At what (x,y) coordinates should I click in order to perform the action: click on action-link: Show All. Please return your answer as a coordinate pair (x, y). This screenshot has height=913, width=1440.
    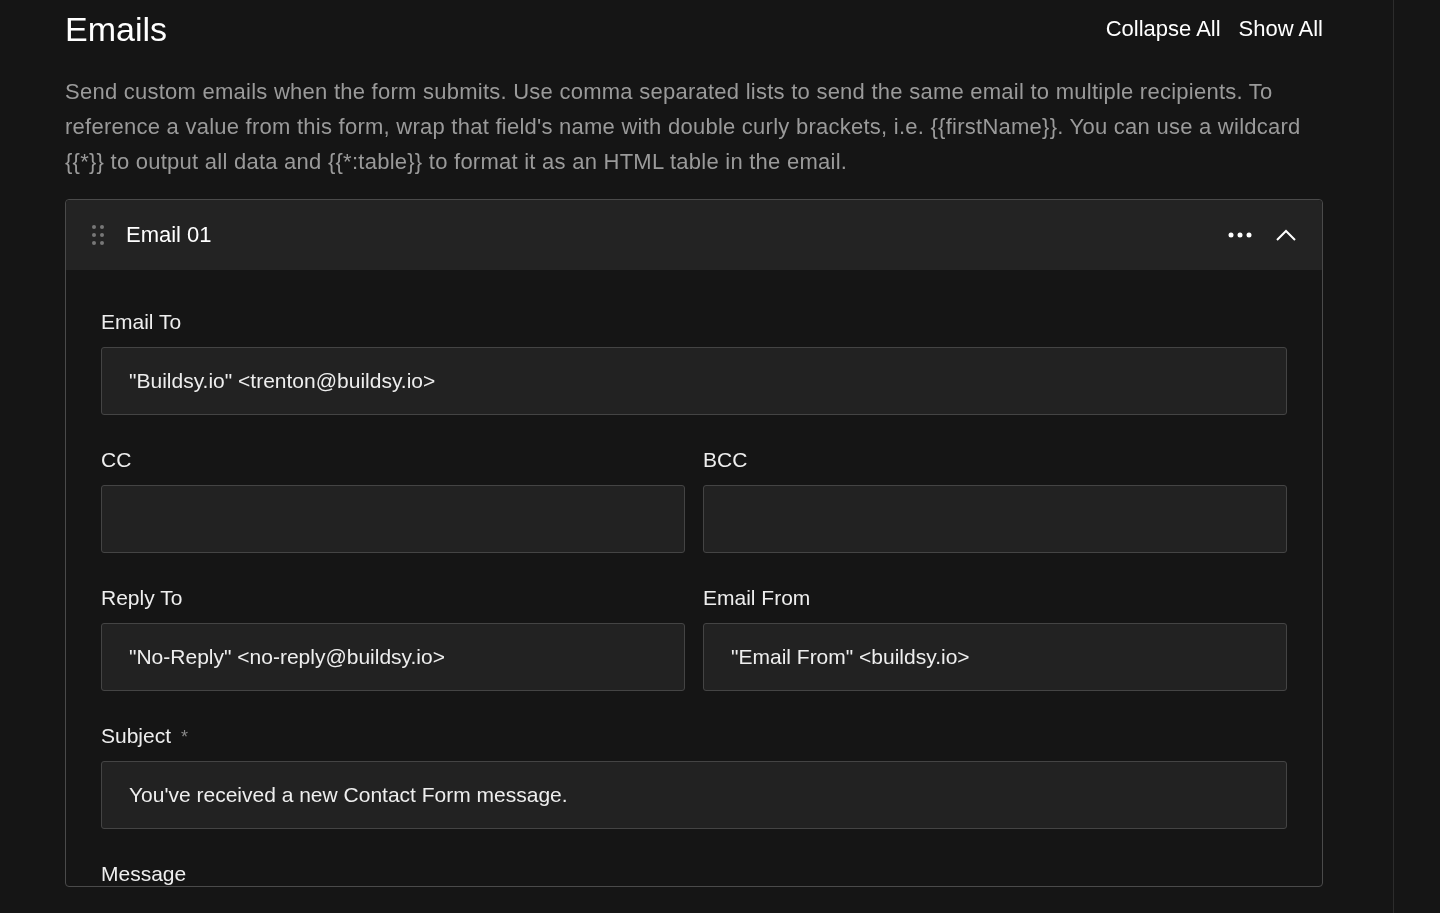
    Looking at the image, I should click on (1280, 29).